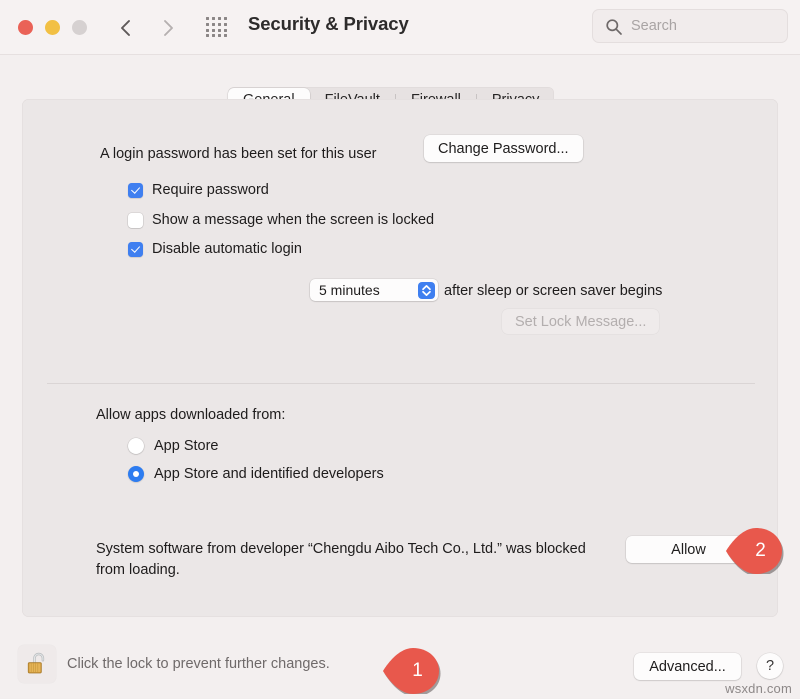  Describe the element at coordinates (210, 190) in the screenshot. I see `require-password-label: Require password` at that location.